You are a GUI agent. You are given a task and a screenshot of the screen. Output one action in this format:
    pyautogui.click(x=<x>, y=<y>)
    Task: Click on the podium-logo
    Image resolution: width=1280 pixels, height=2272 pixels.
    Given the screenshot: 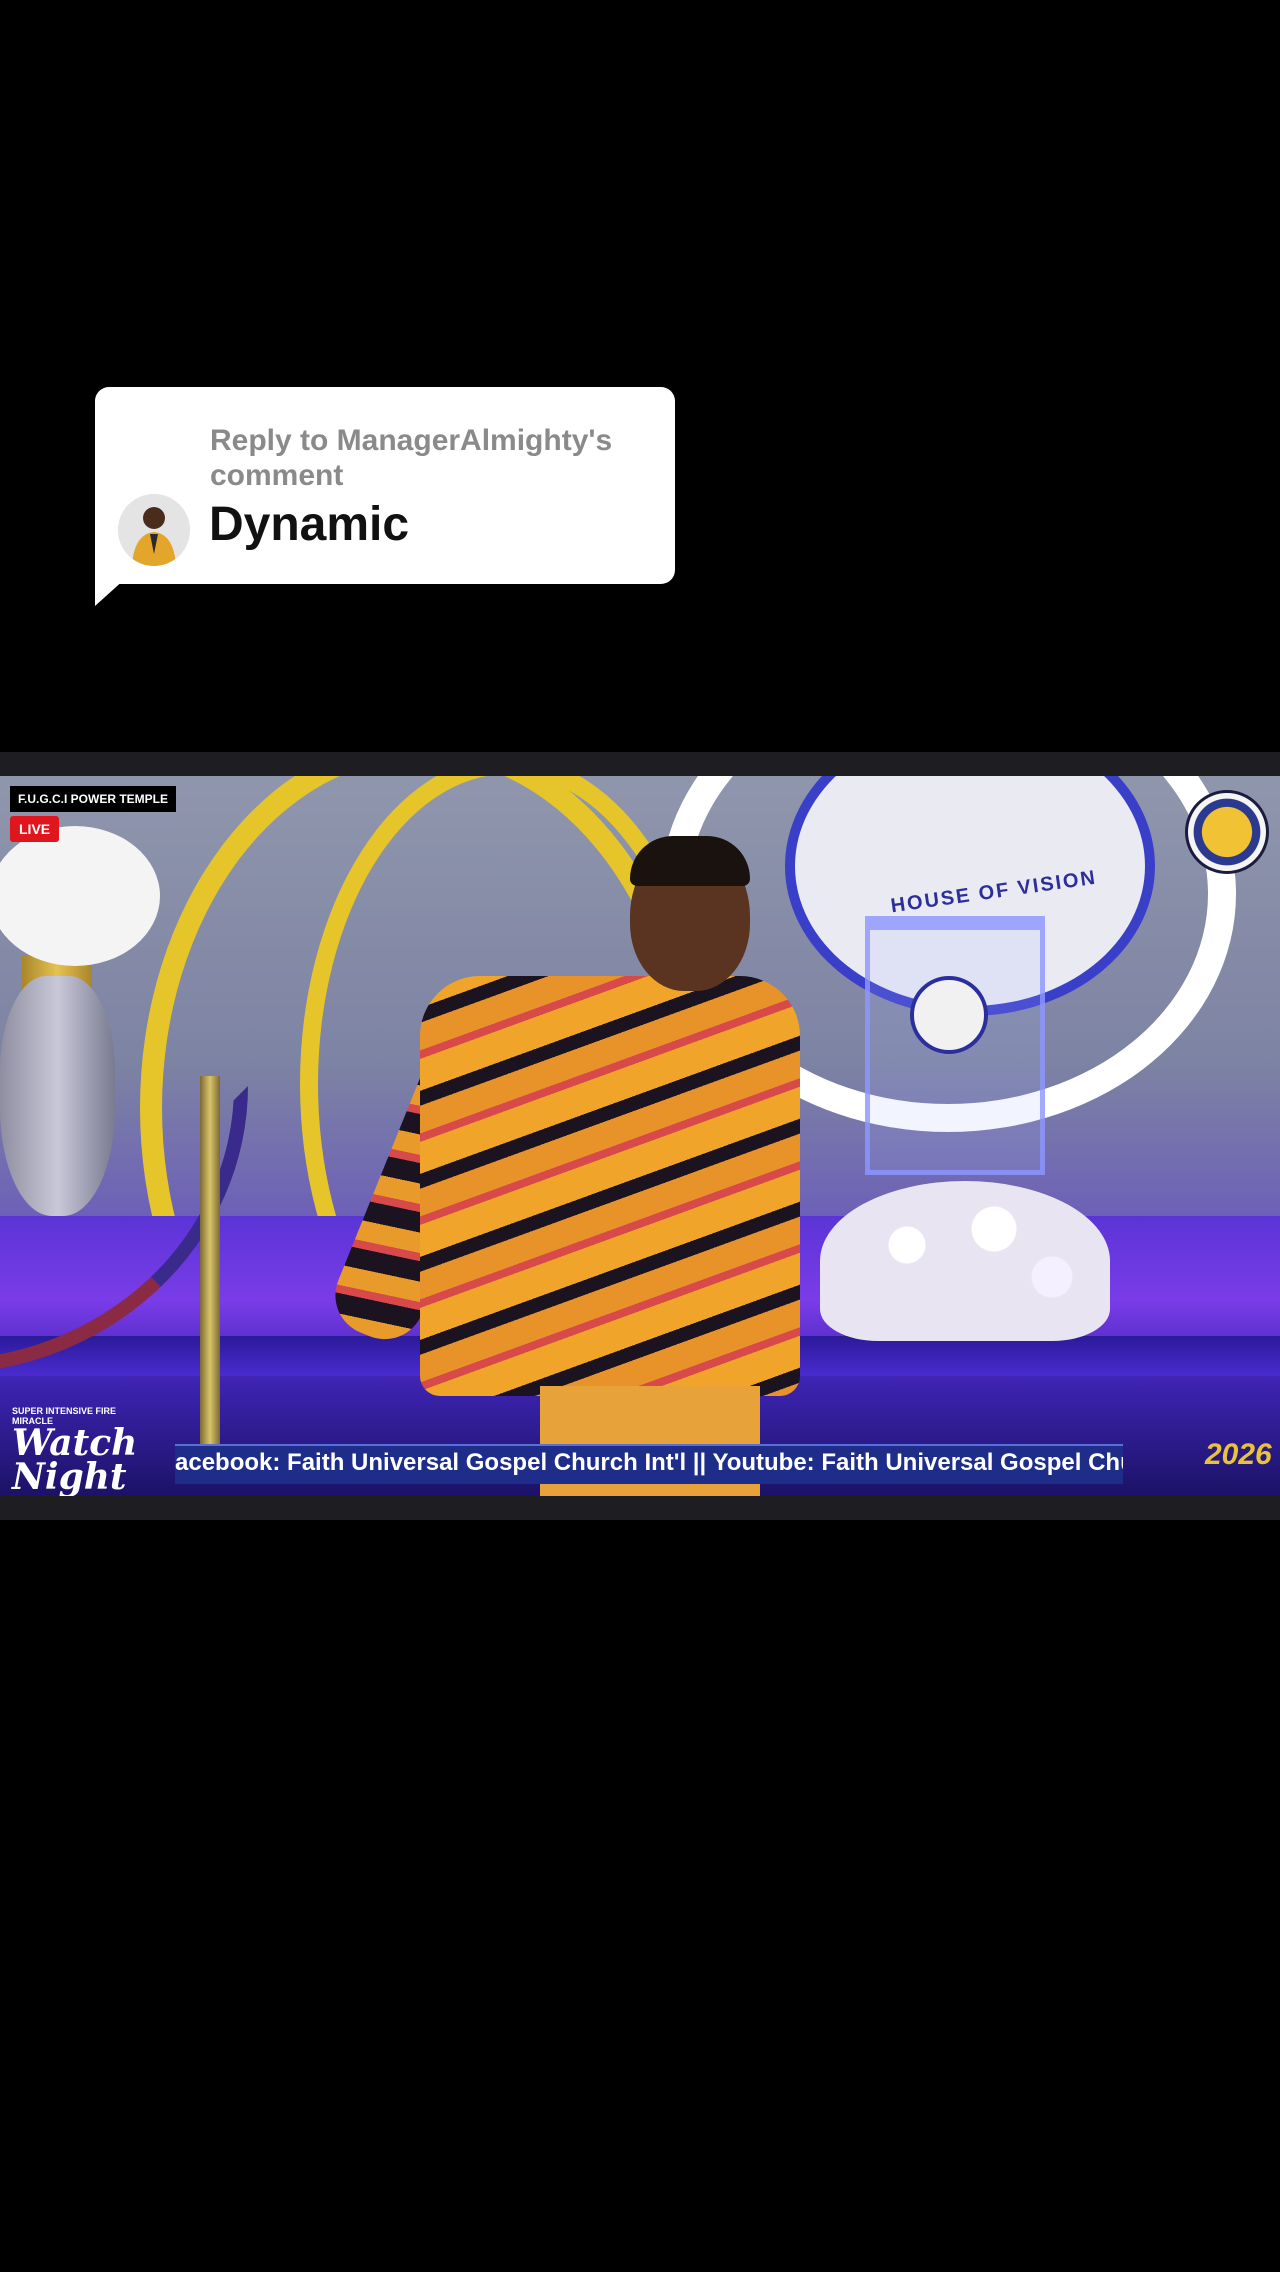 What is the action you would take?
    pyautogui.click(x=949, y=1015)
    